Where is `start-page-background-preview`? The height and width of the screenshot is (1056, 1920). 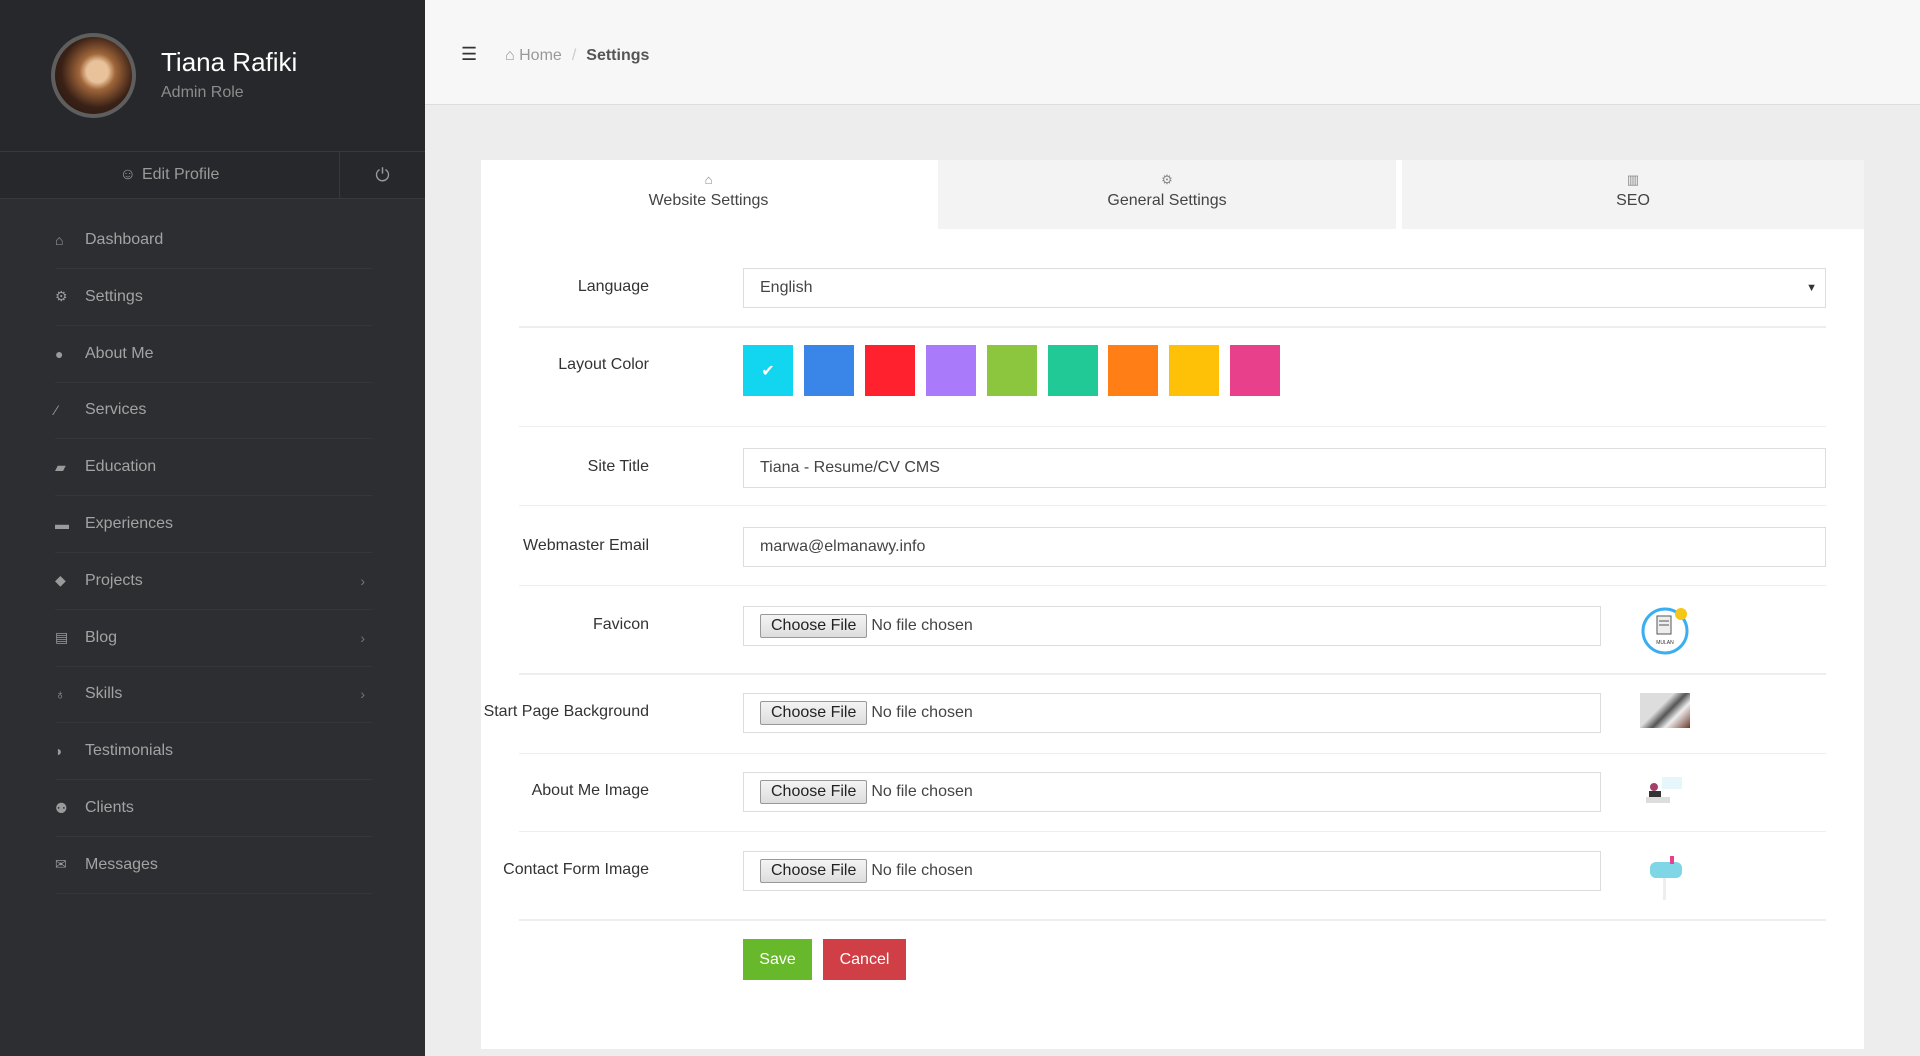
start-page-background-preview is located at coordinates (1665, 710).